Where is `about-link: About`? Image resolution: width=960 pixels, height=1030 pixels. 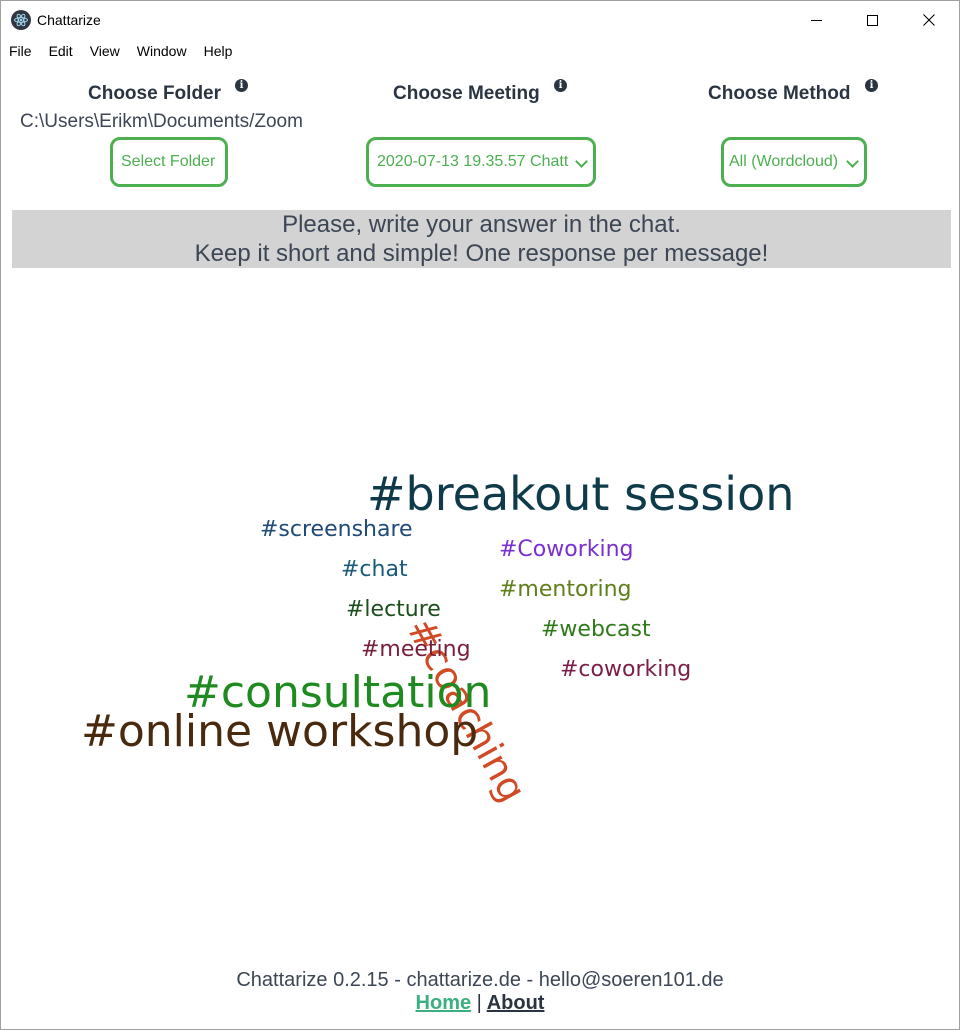 about-link: About is located at coordinates (516, 1003).